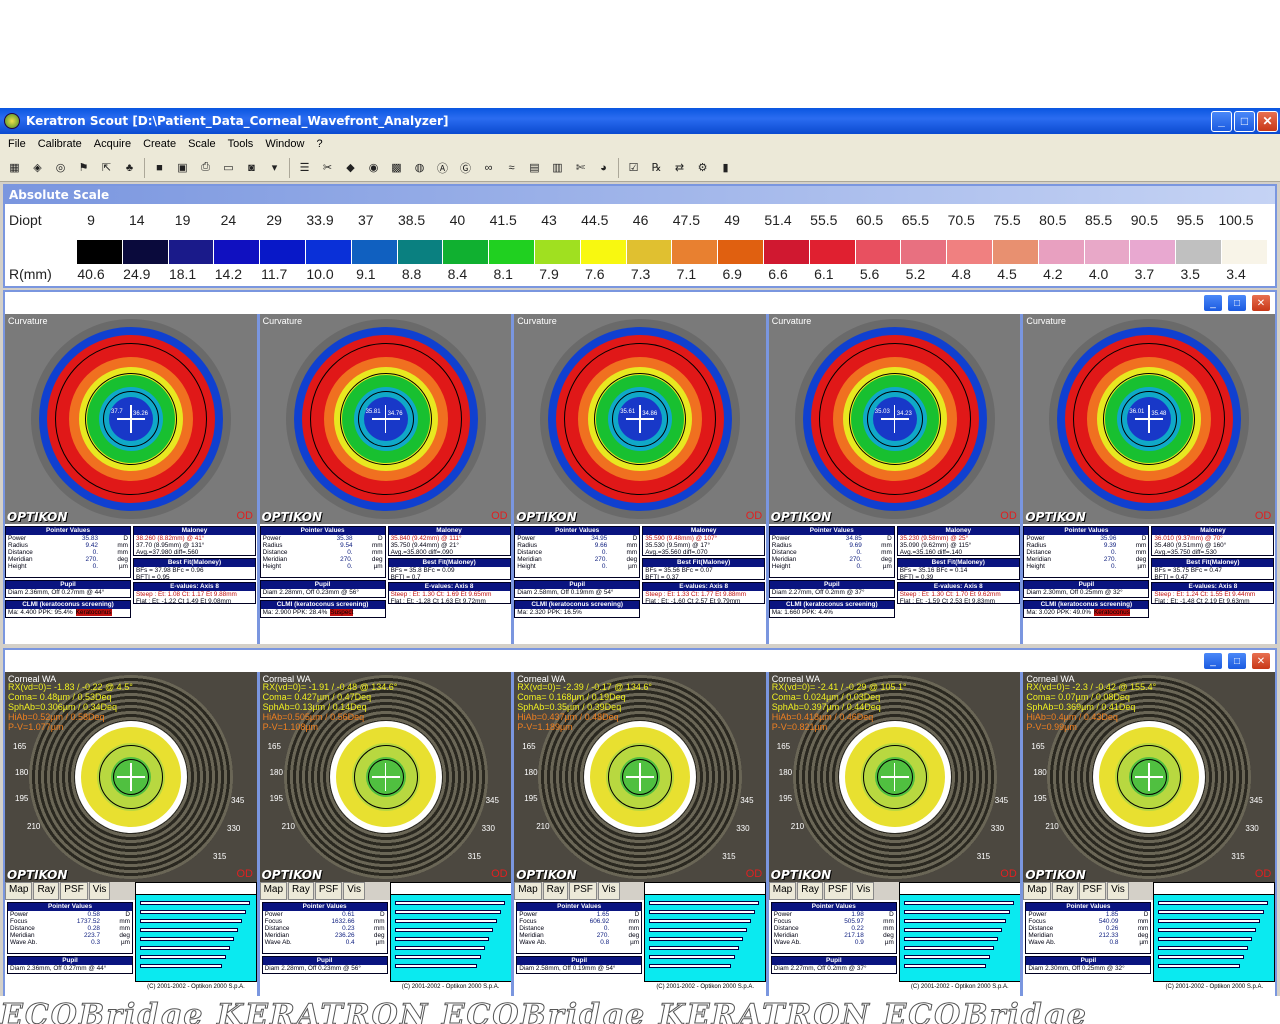 Image resolution: width=1280 pixels, height=1024 pixels. I want to click on save-icon: ■, so click(159, 167).